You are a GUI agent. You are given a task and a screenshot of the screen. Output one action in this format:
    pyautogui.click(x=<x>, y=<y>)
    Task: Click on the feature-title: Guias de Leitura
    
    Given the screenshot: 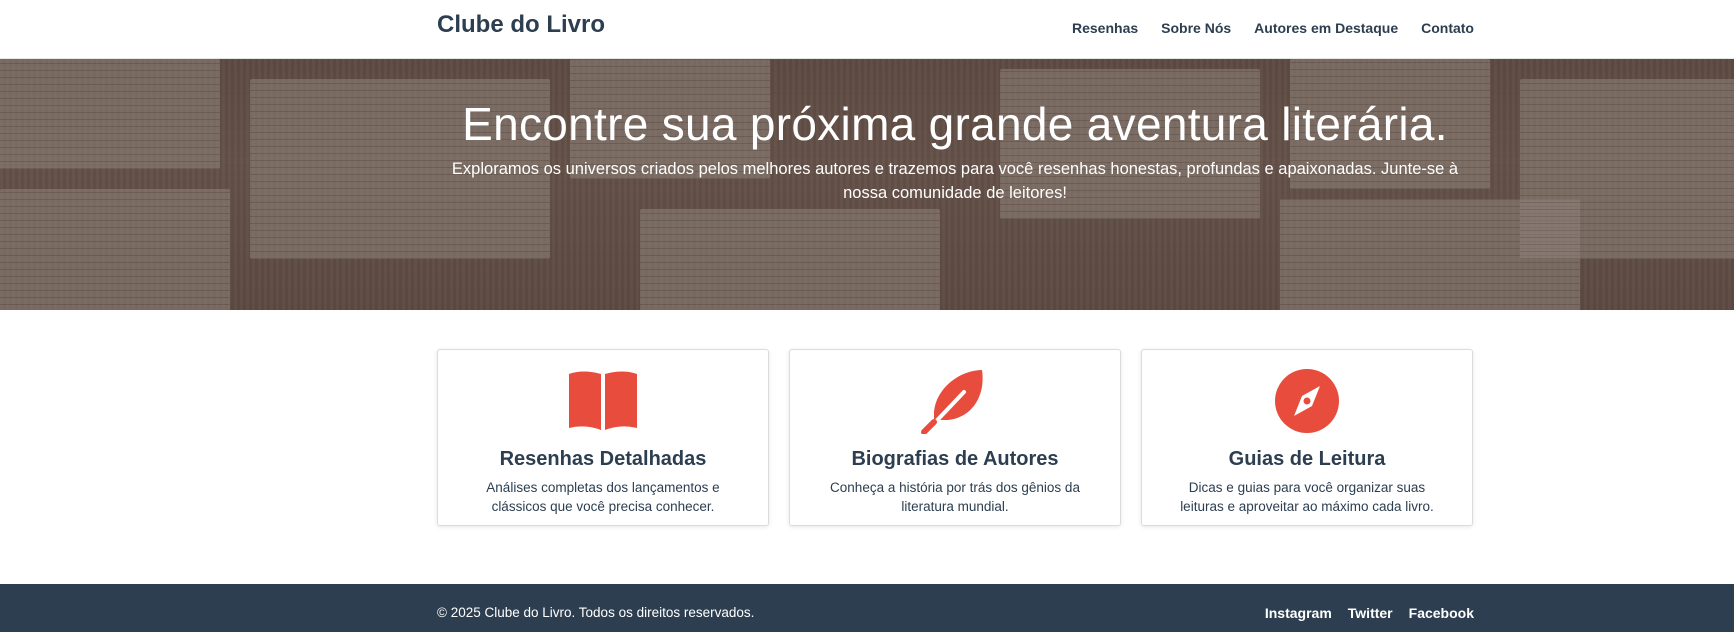 What is the action you would take?
    pyautogui.click(x=1307, y=459)
    